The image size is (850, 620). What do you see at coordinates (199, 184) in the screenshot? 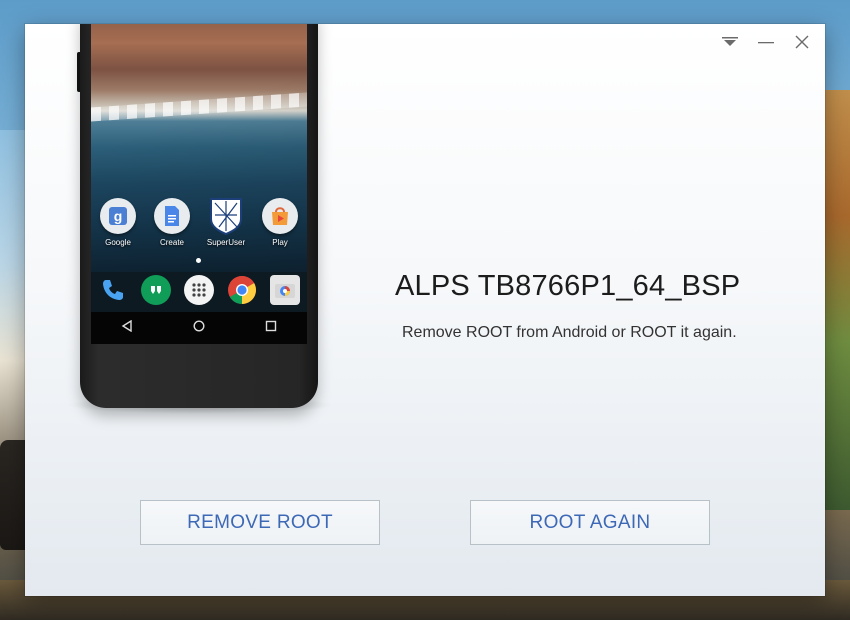
I see `phone-screen: g Google Create SuperUser Play` at bounding box center [199, 184].